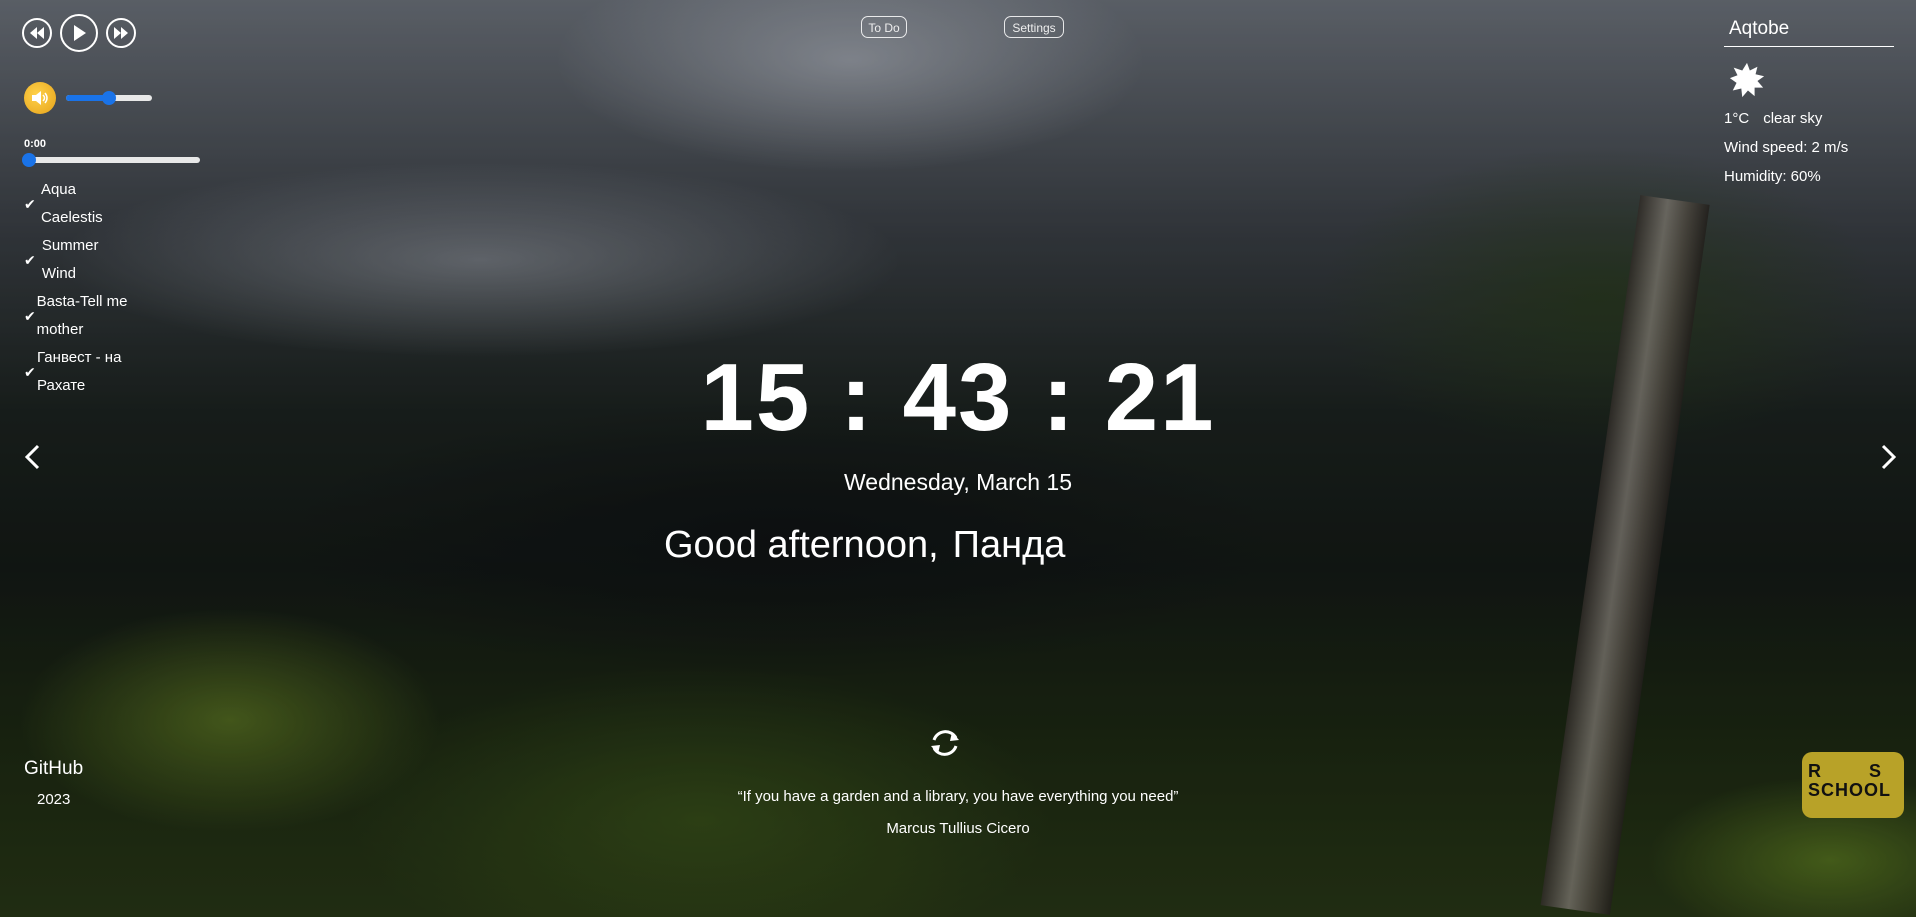 Image resolution: width=1916 pixels, height=917 pixels. I want to click on playlist-item: ✔ Summer Wind, so click(80, 260).